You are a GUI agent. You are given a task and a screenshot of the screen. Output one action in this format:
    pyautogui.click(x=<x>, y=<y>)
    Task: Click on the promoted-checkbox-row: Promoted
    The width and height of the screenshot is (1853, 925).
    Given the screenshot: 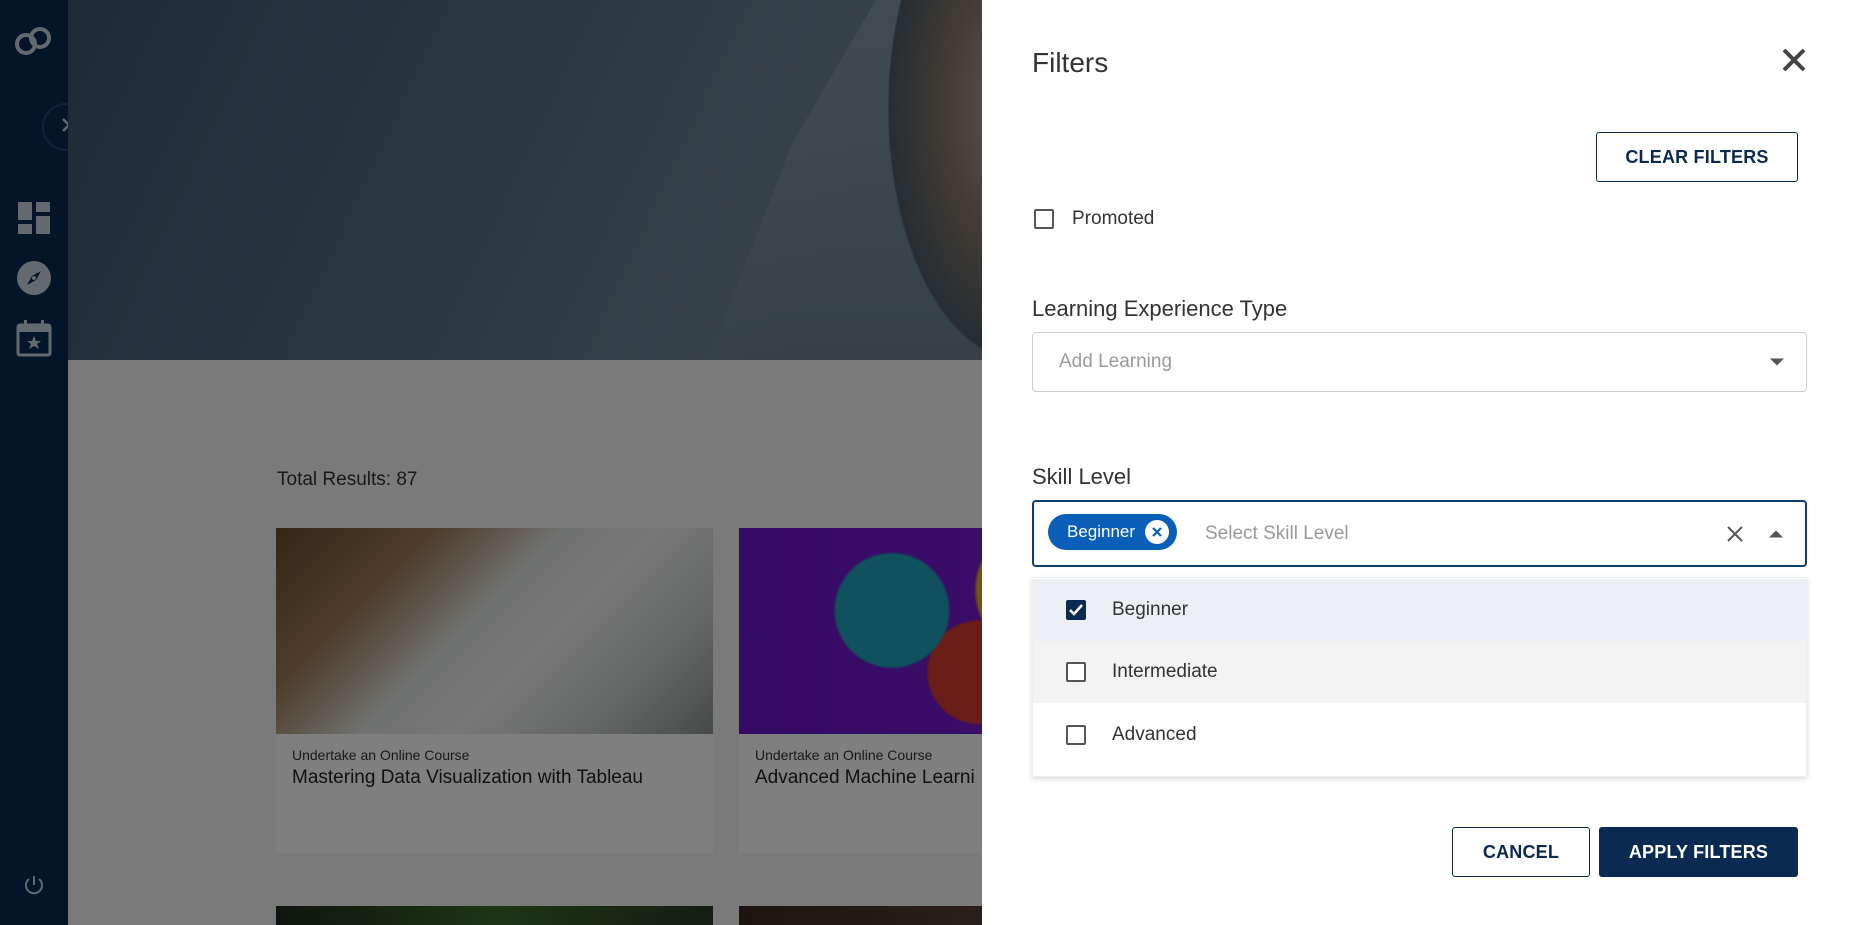 What is the action you would take?
    pyautogui.click(x=1094, y=219)
    